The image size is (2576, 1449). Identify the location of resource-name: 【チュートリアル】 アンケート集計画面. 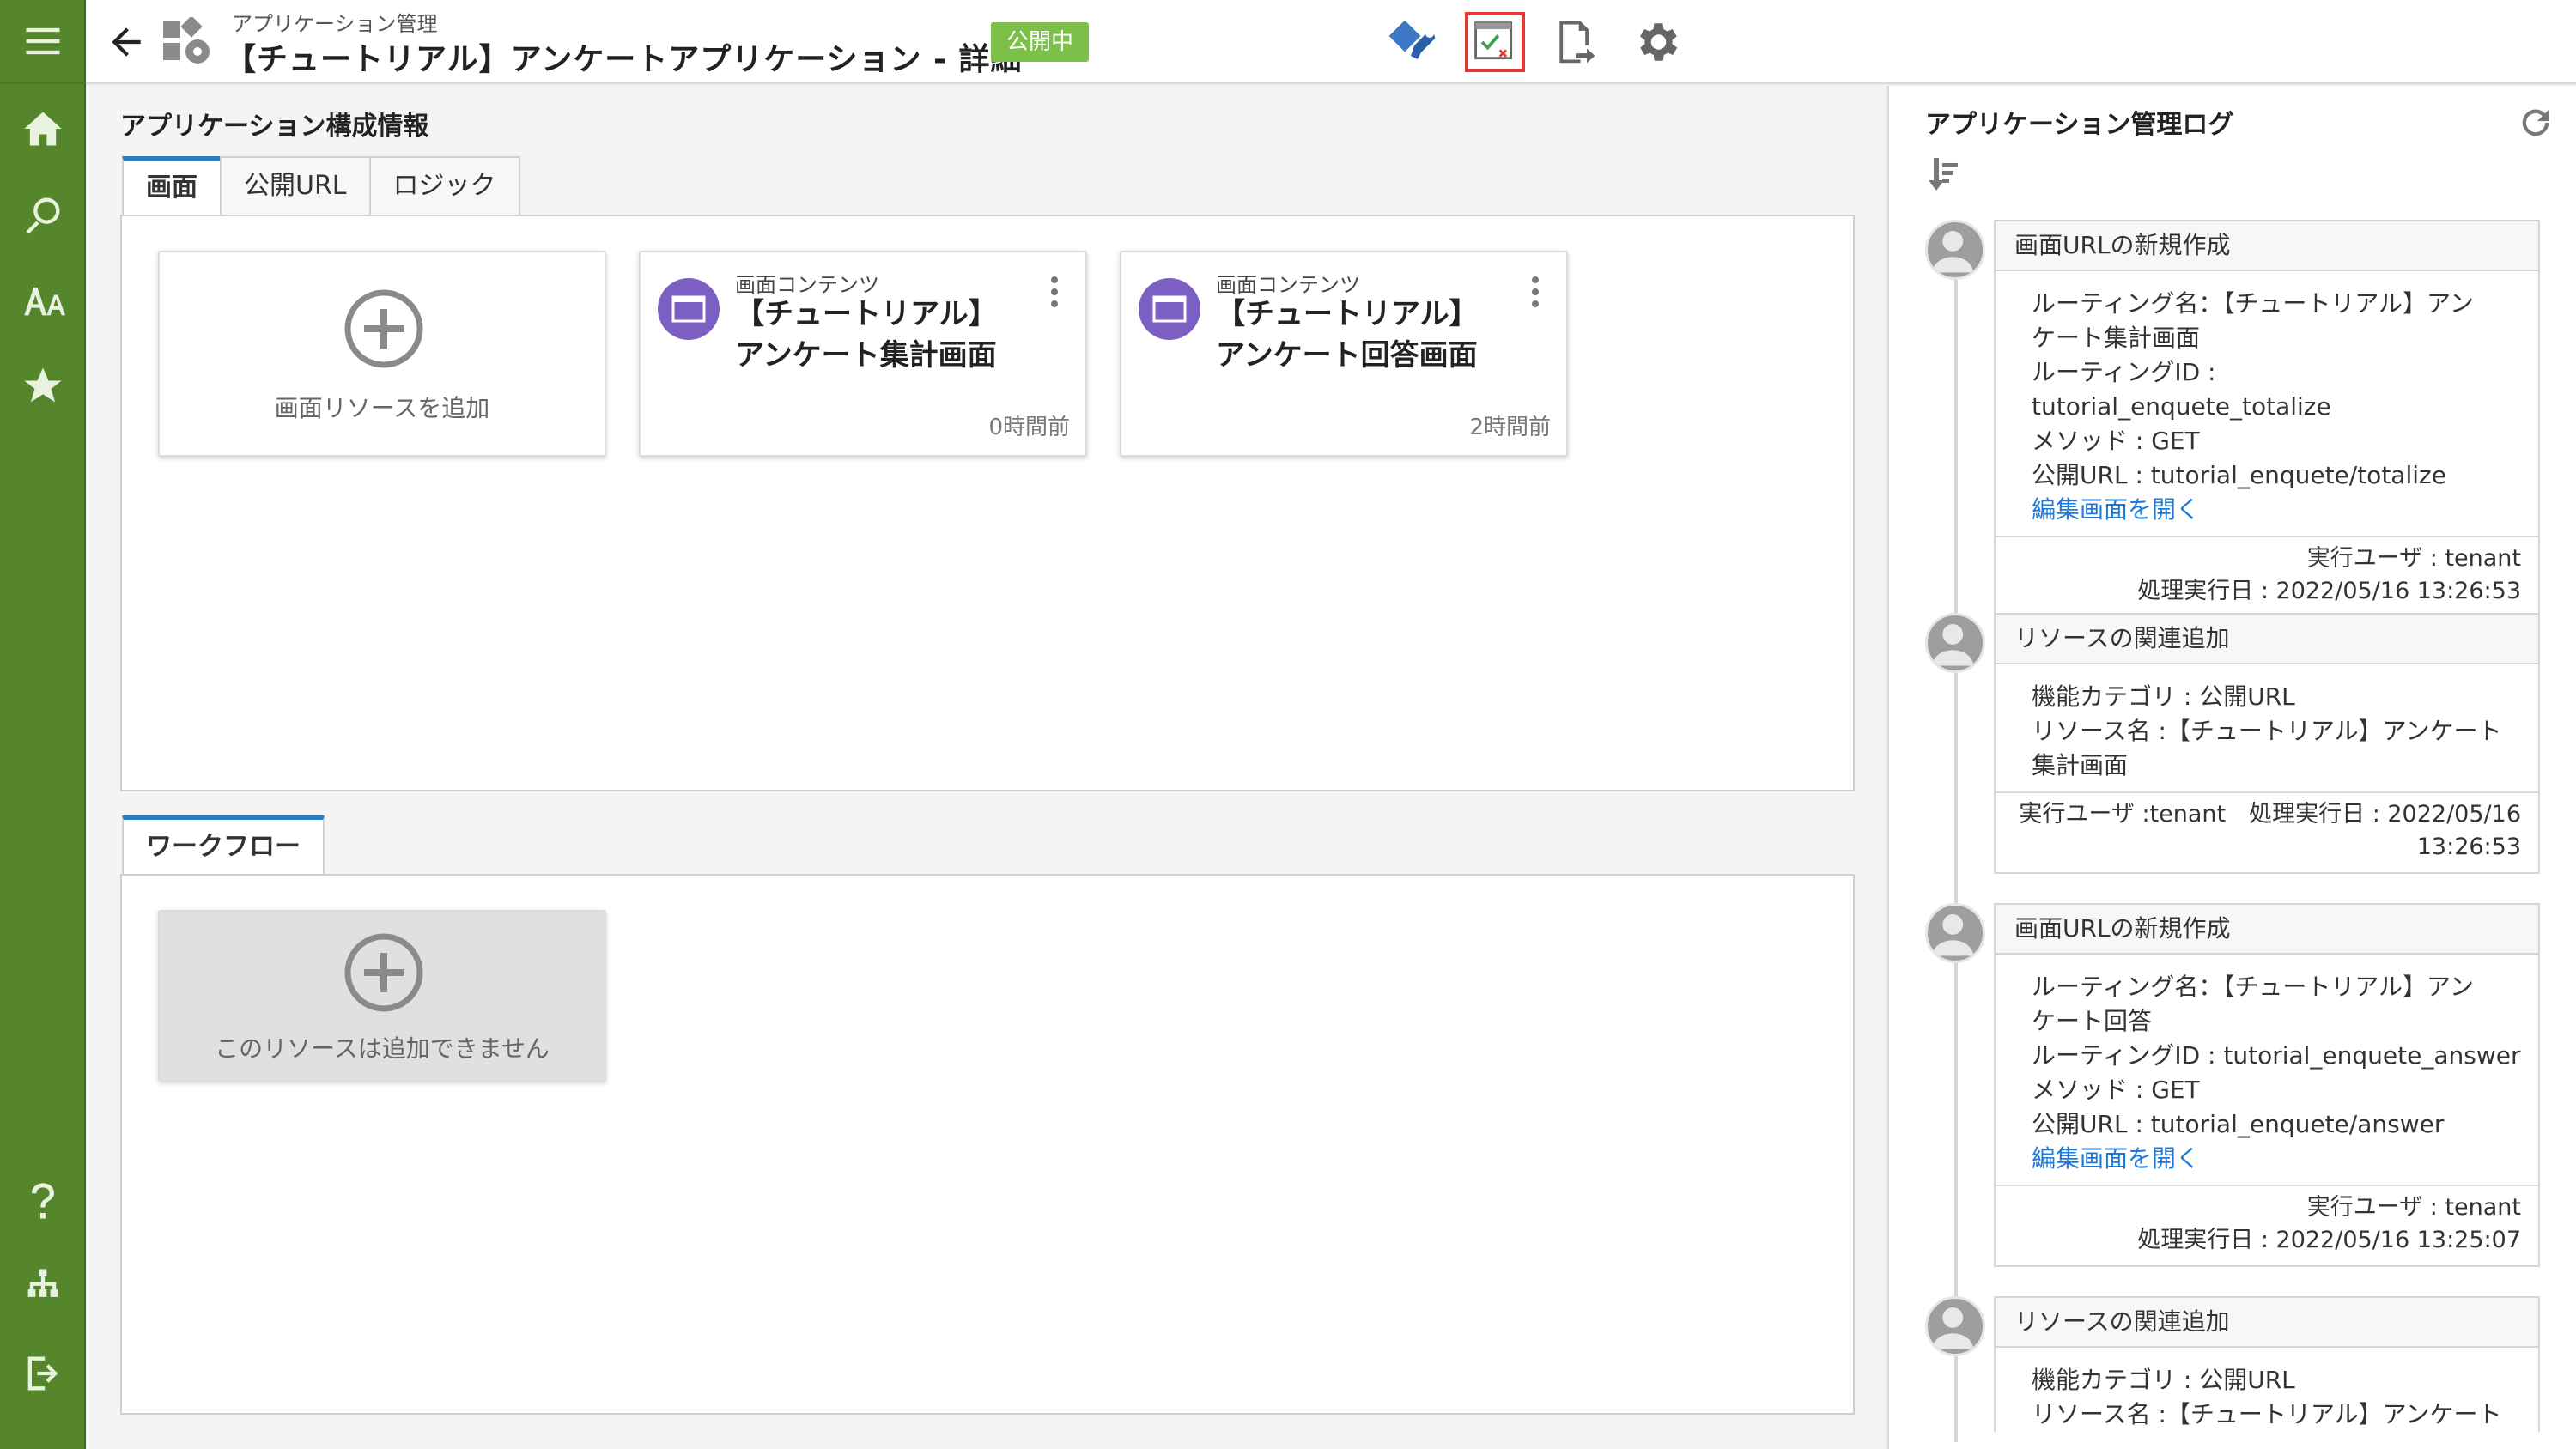
(867, 335).